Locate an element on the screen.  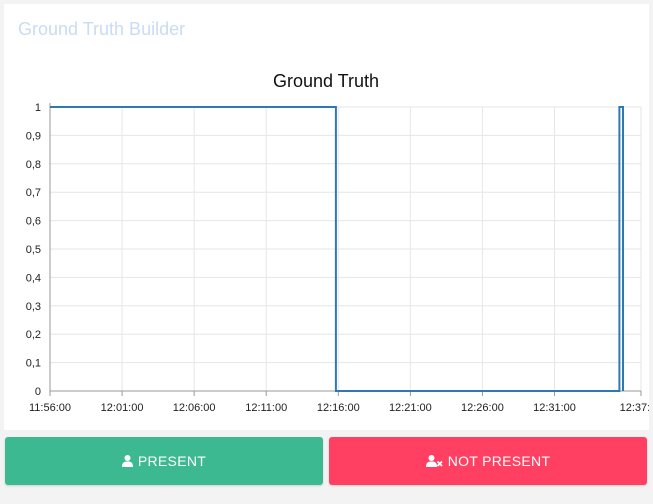
x-tick-label: 12:37:00 is located at coordinates (634, 408).